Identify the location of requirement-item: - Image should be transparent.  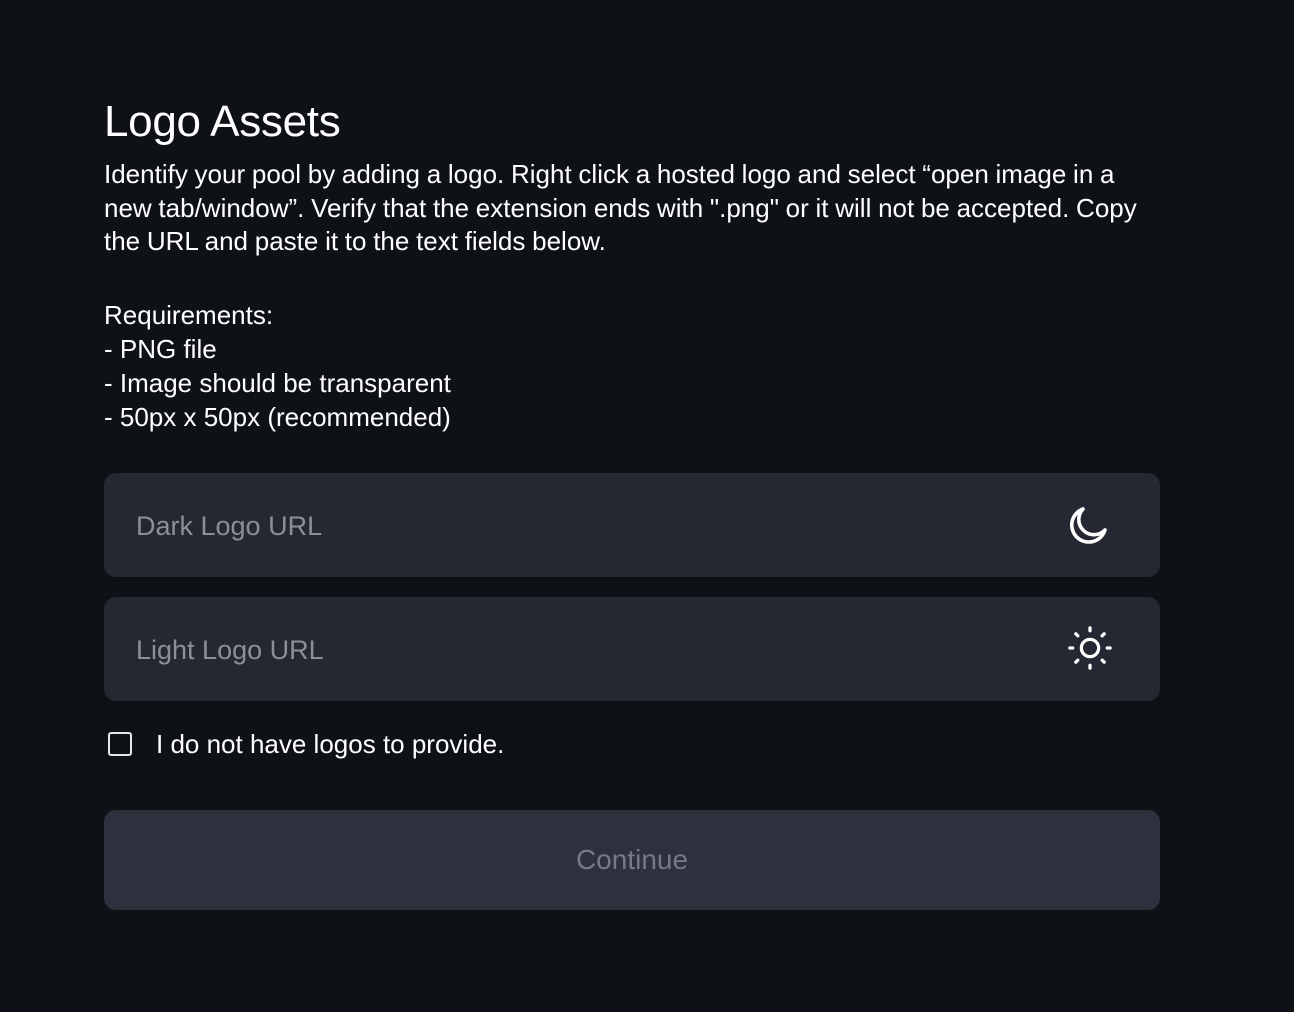
(277, 382).